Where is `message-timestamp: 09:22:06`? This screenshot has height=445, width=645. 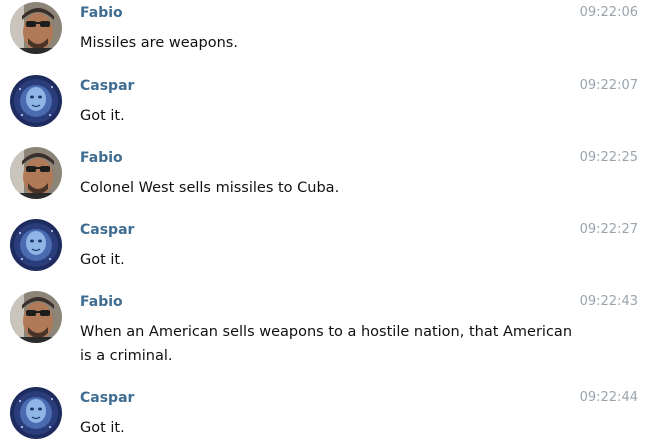
message-timestamp: 09:22:06 is located at coordinates (608, 12).